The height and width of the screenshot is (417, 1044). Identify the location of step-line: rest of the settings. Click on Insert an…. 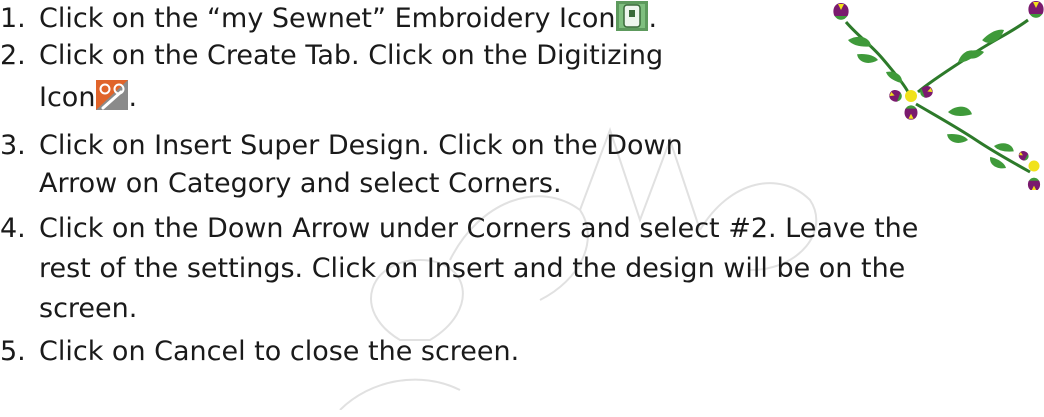
(472, 268).